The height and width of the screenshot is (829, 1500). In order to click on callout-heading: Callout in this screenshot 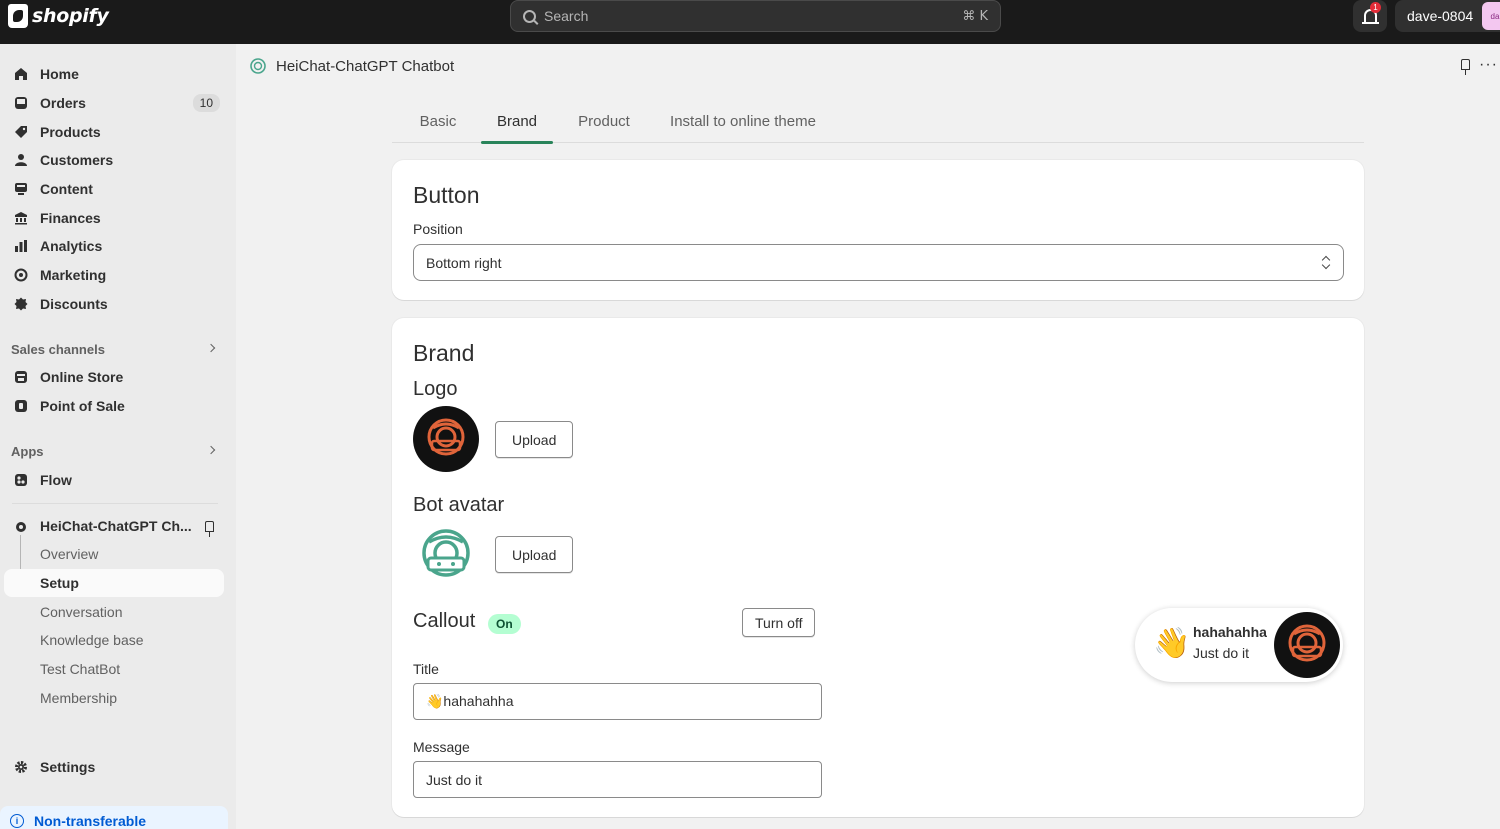, I will do `click(444, 621)`.